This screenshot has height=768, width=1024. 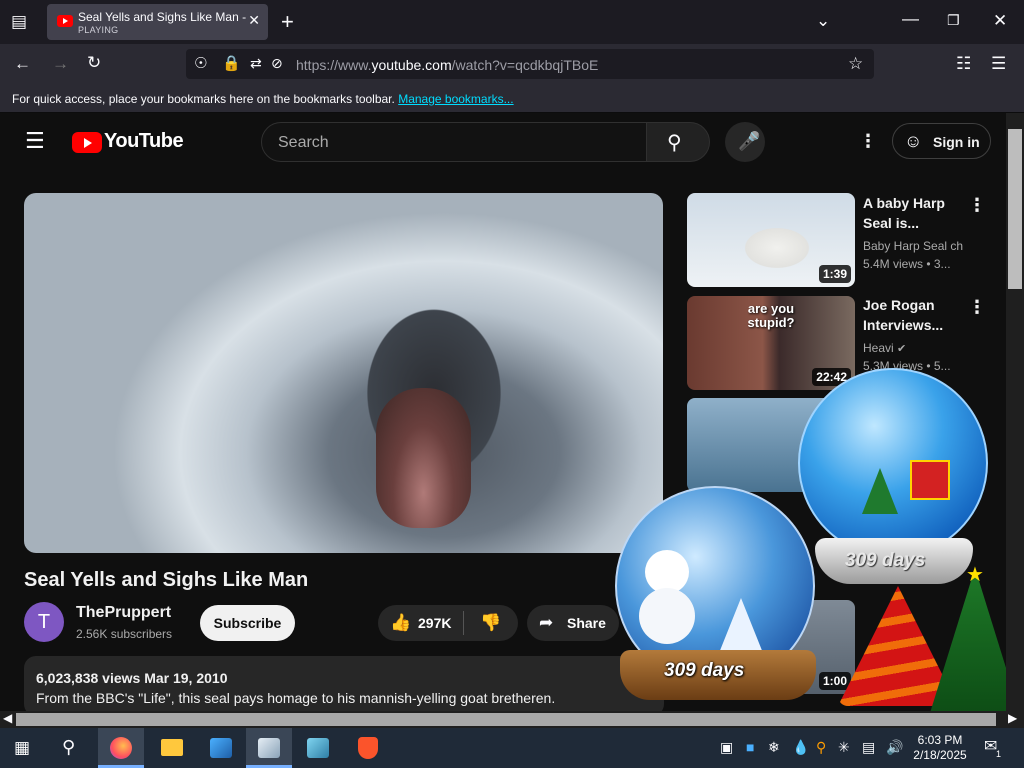 What do you see at coordinates (1015, 412) in the screenshot?
I see `vertical-scrollbar` at bounding box center [1015, 412].